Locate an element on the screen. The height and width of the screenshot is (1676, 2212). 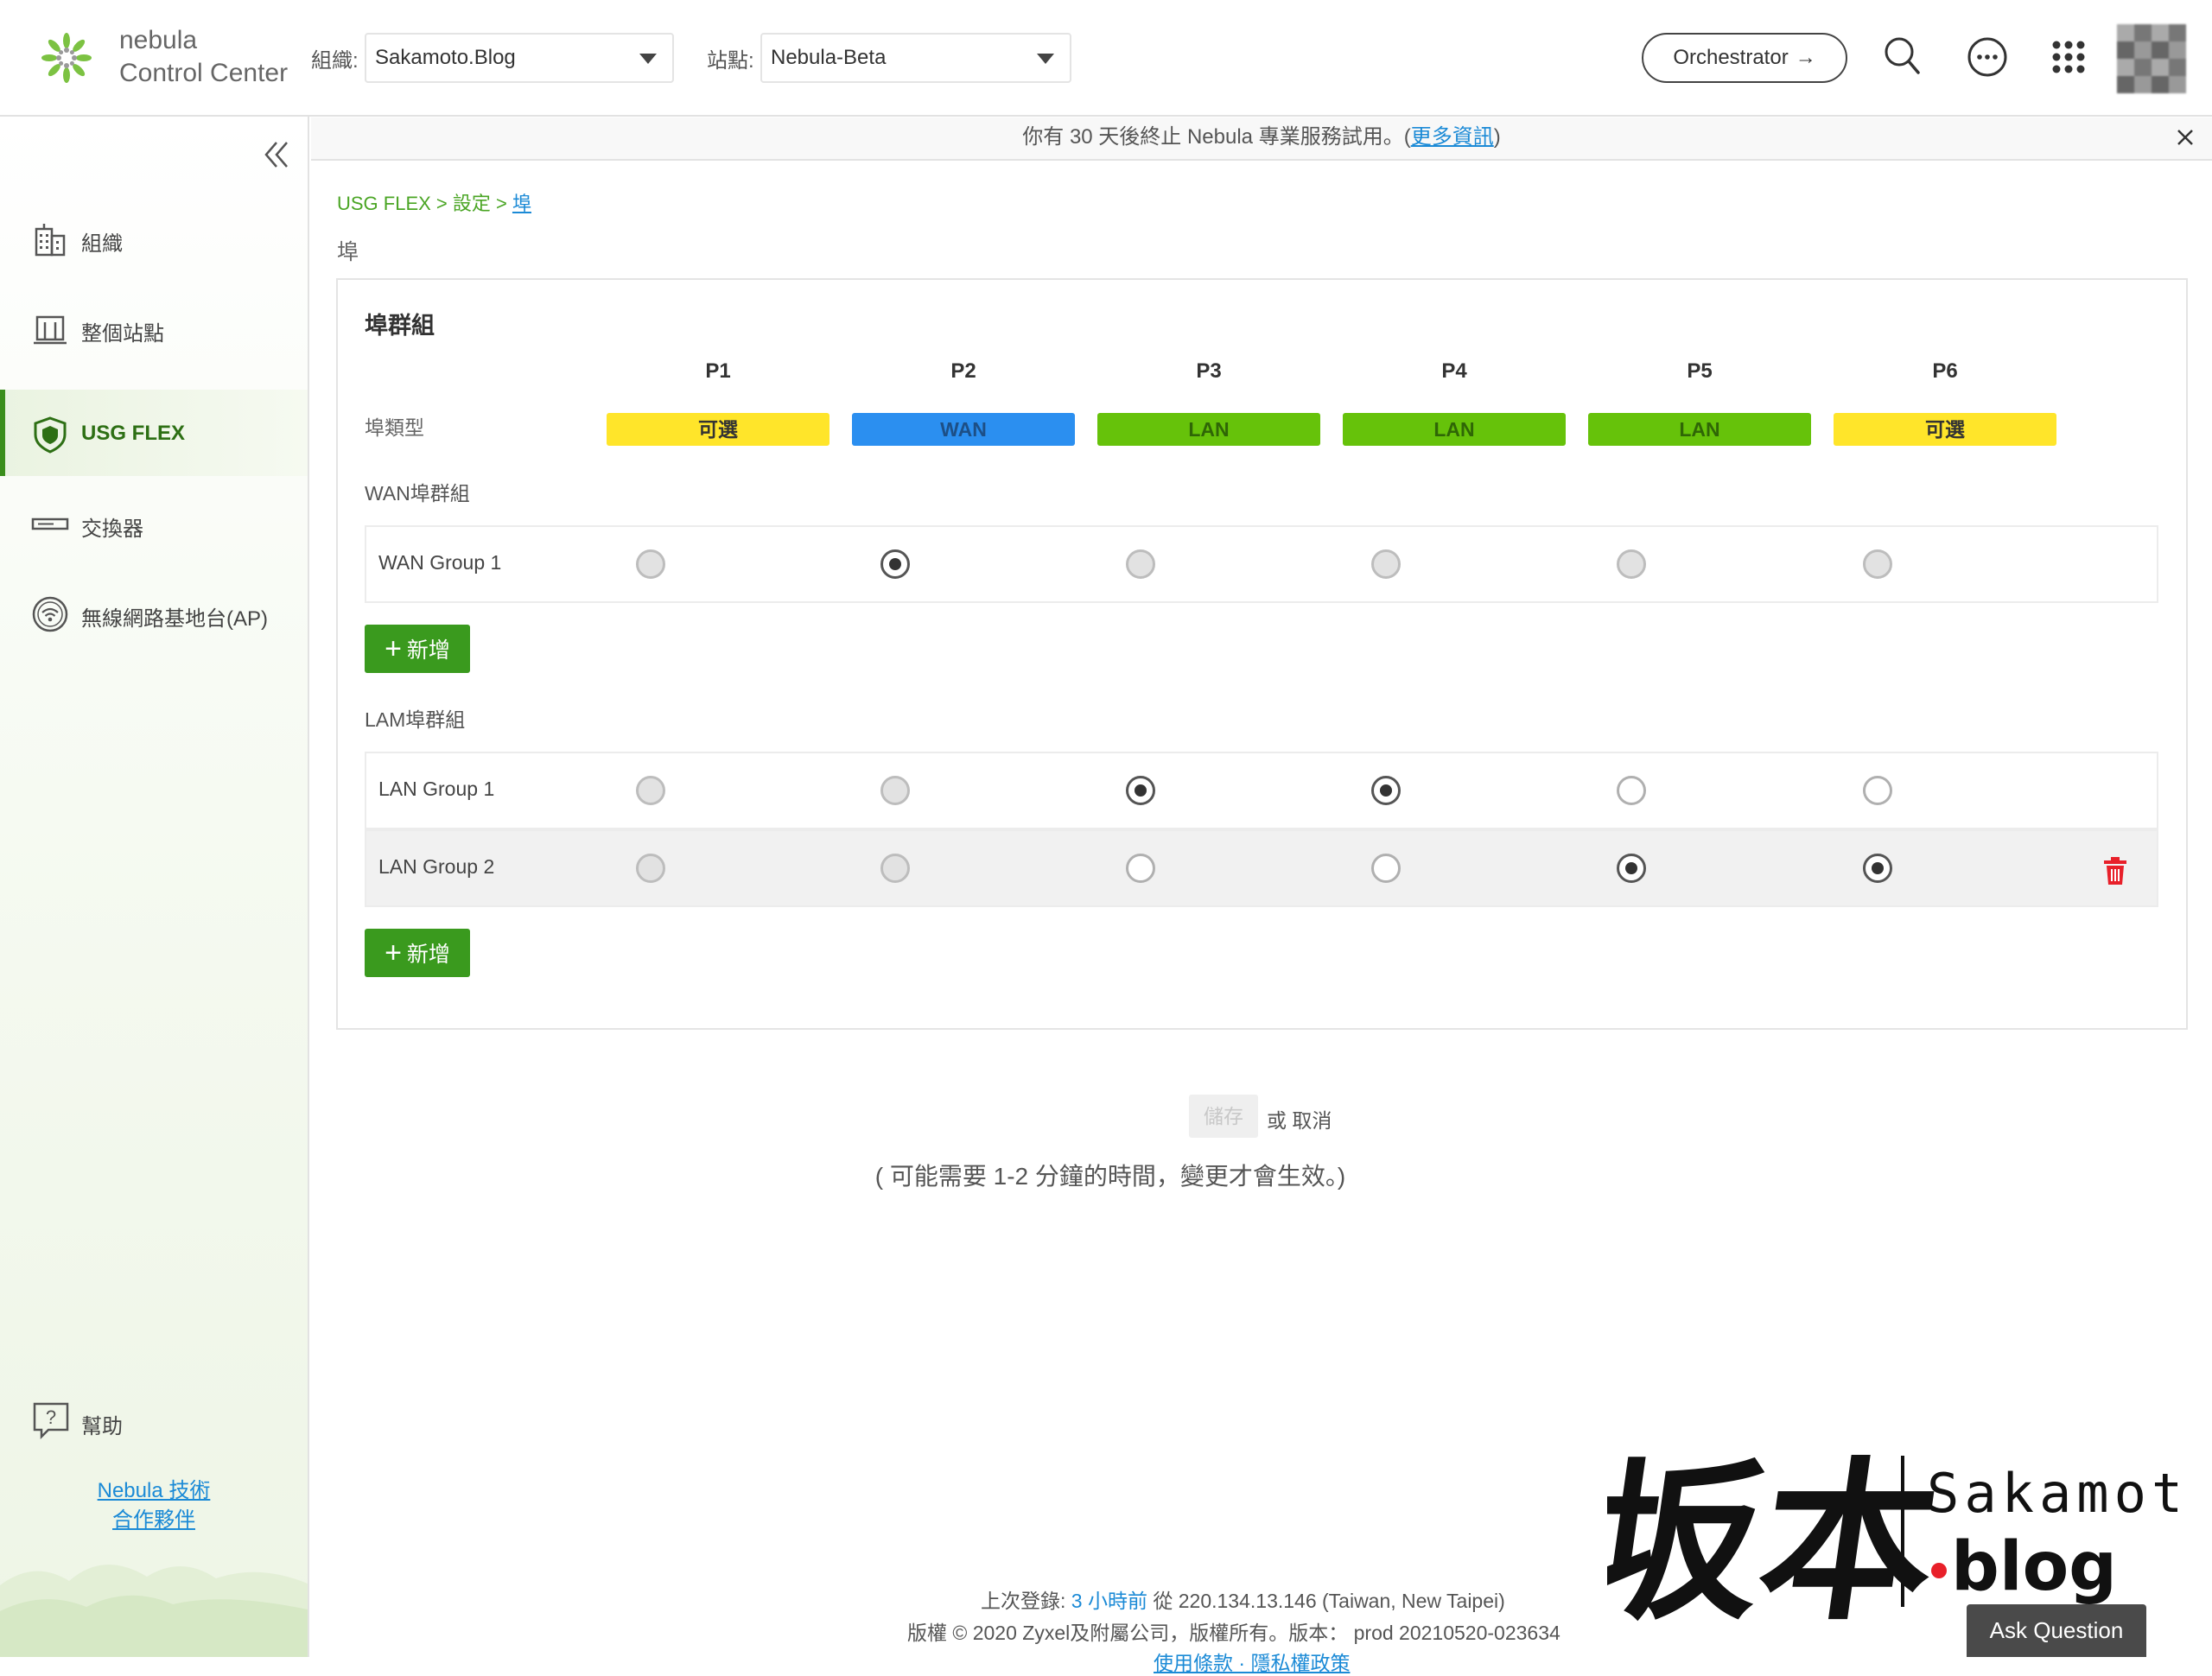
column-header-p5: P5 is located at coordinates (1700, 371).